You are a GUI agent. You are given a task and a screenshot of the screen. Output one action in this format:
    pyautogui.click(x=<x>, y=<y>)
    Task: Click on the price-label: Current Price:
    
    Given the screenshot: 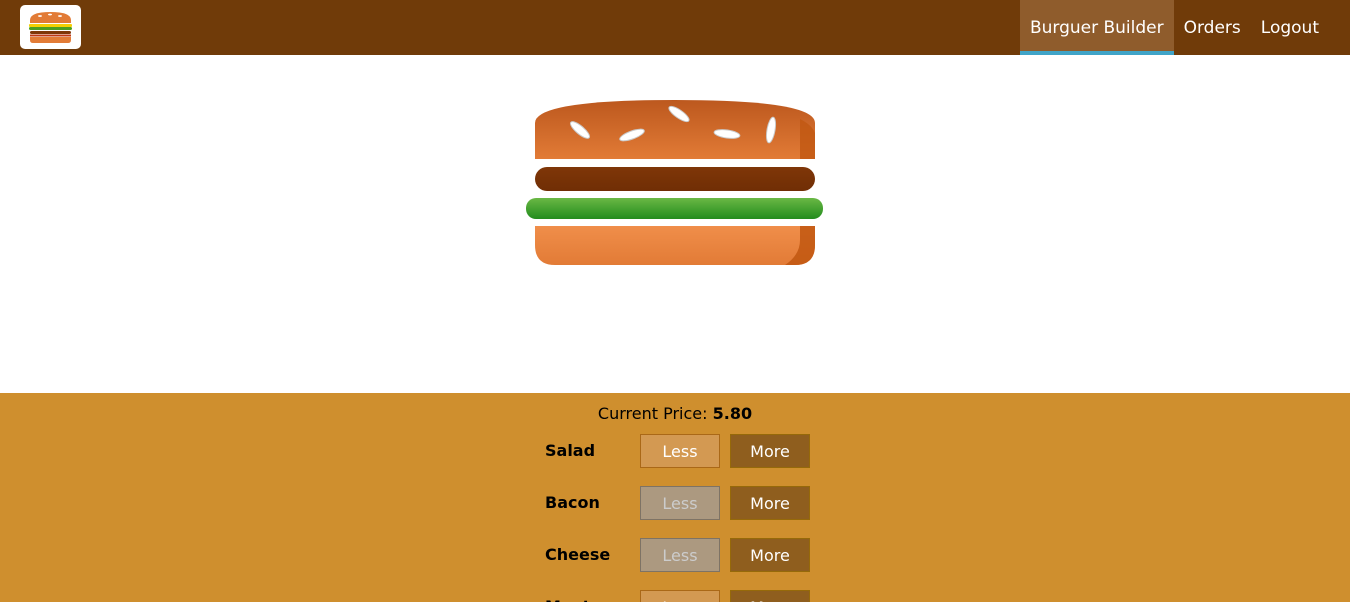 What is the action you would take?
    pyautogui.click(x=652, y=413)
    